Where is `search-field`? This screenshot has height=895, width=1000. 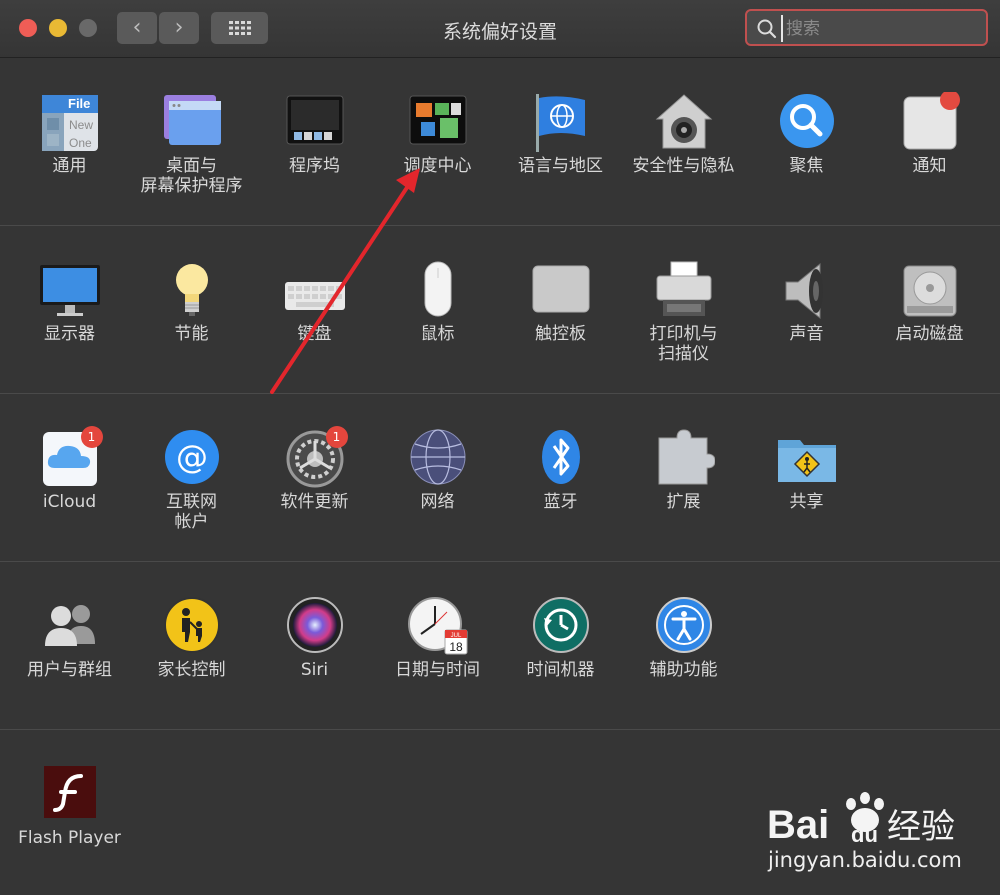
search-field is located at coordinates (866, 27).